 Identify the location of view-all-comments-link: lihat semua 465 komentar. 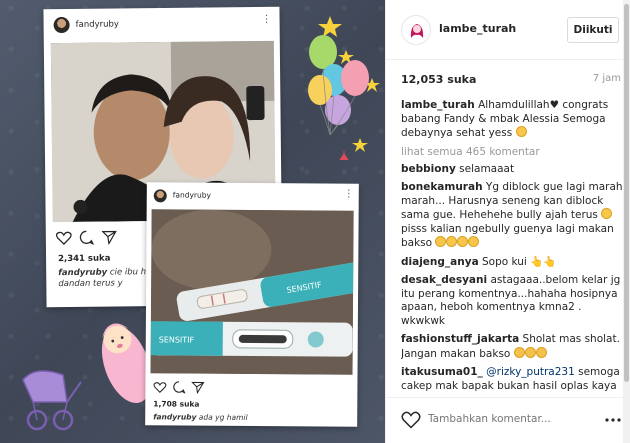
(512, 152).